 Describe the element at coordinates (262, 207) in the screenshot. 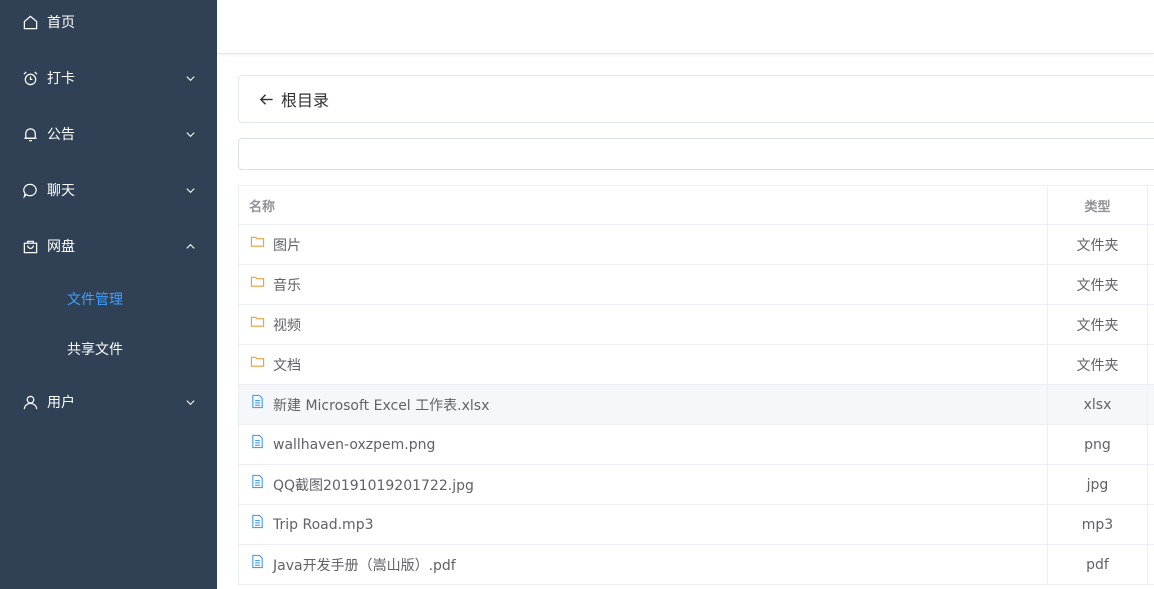

I see `name-header-label: 名称` at that location.